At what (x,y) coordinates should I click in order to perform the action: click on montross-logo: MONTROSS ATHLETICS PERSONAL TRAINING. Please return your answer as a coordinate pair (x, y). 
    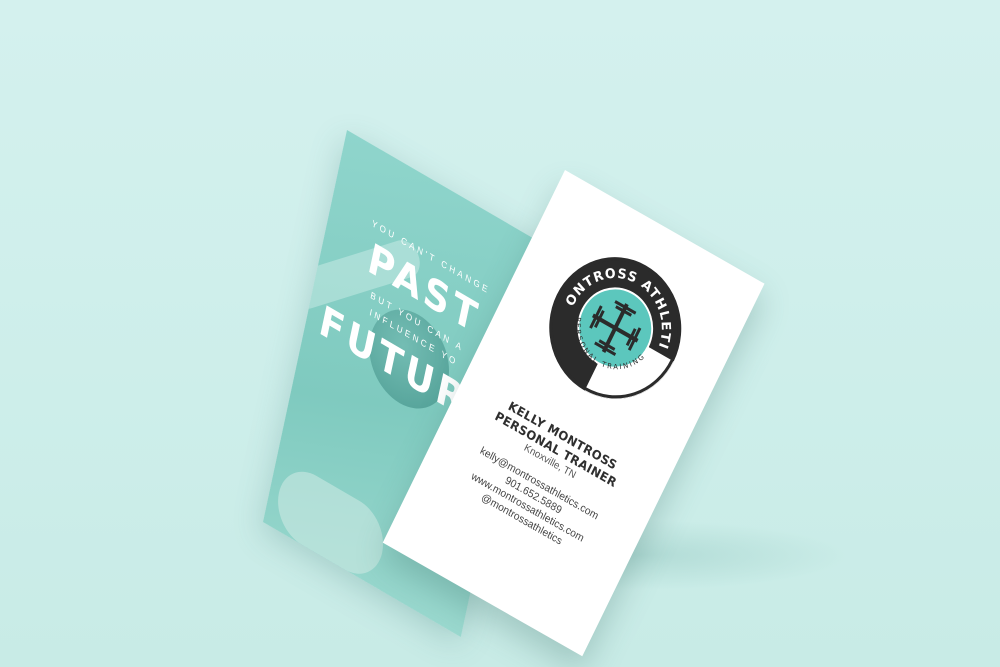
    Looking at the image, I should click on (615, 321).